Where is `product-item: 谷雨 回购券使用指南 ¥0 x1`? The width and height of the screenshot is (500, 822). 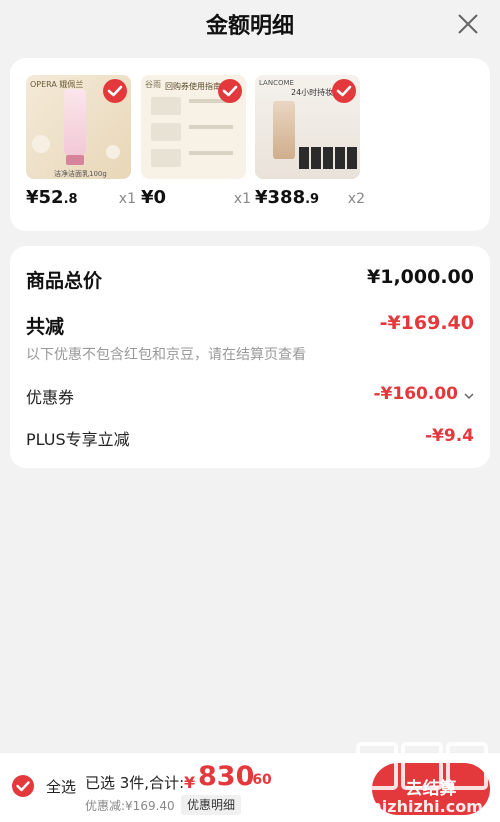
product-item: 谷雨 回购券使用指南 ¥0 x1 is located at coordinates (196, 144).